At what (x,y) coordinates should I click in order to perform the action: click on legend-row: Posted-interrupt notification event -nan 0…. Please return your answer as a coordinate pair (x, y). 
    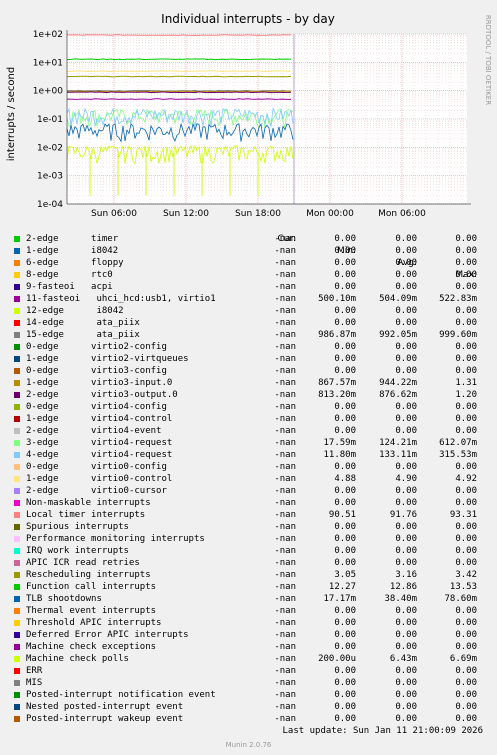
    Looking at the image, I should click on (248, 695).